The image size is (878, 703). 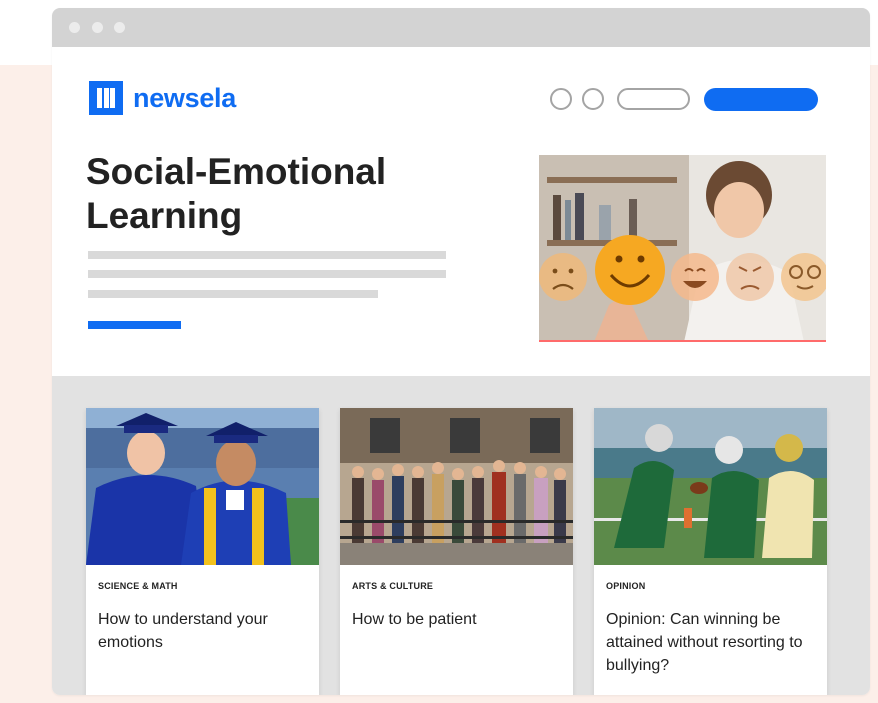 I want to click on nav-pill-button, so click(x=653, y=99).